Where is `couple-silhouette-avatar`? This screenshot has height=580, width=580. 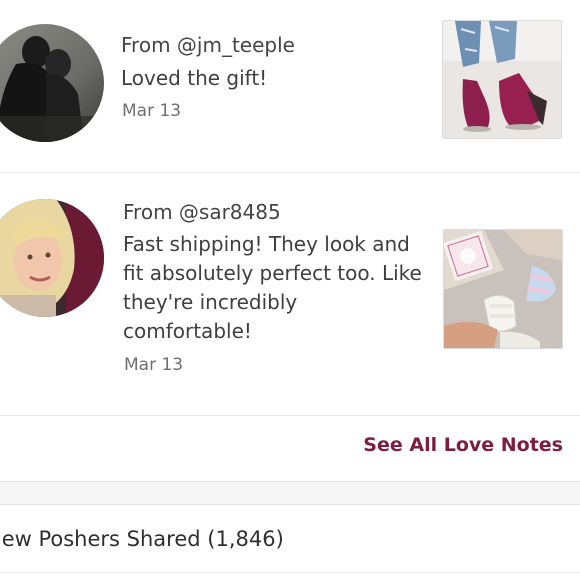
couple-silhouette-avatar is located at coordinates (52, 83).